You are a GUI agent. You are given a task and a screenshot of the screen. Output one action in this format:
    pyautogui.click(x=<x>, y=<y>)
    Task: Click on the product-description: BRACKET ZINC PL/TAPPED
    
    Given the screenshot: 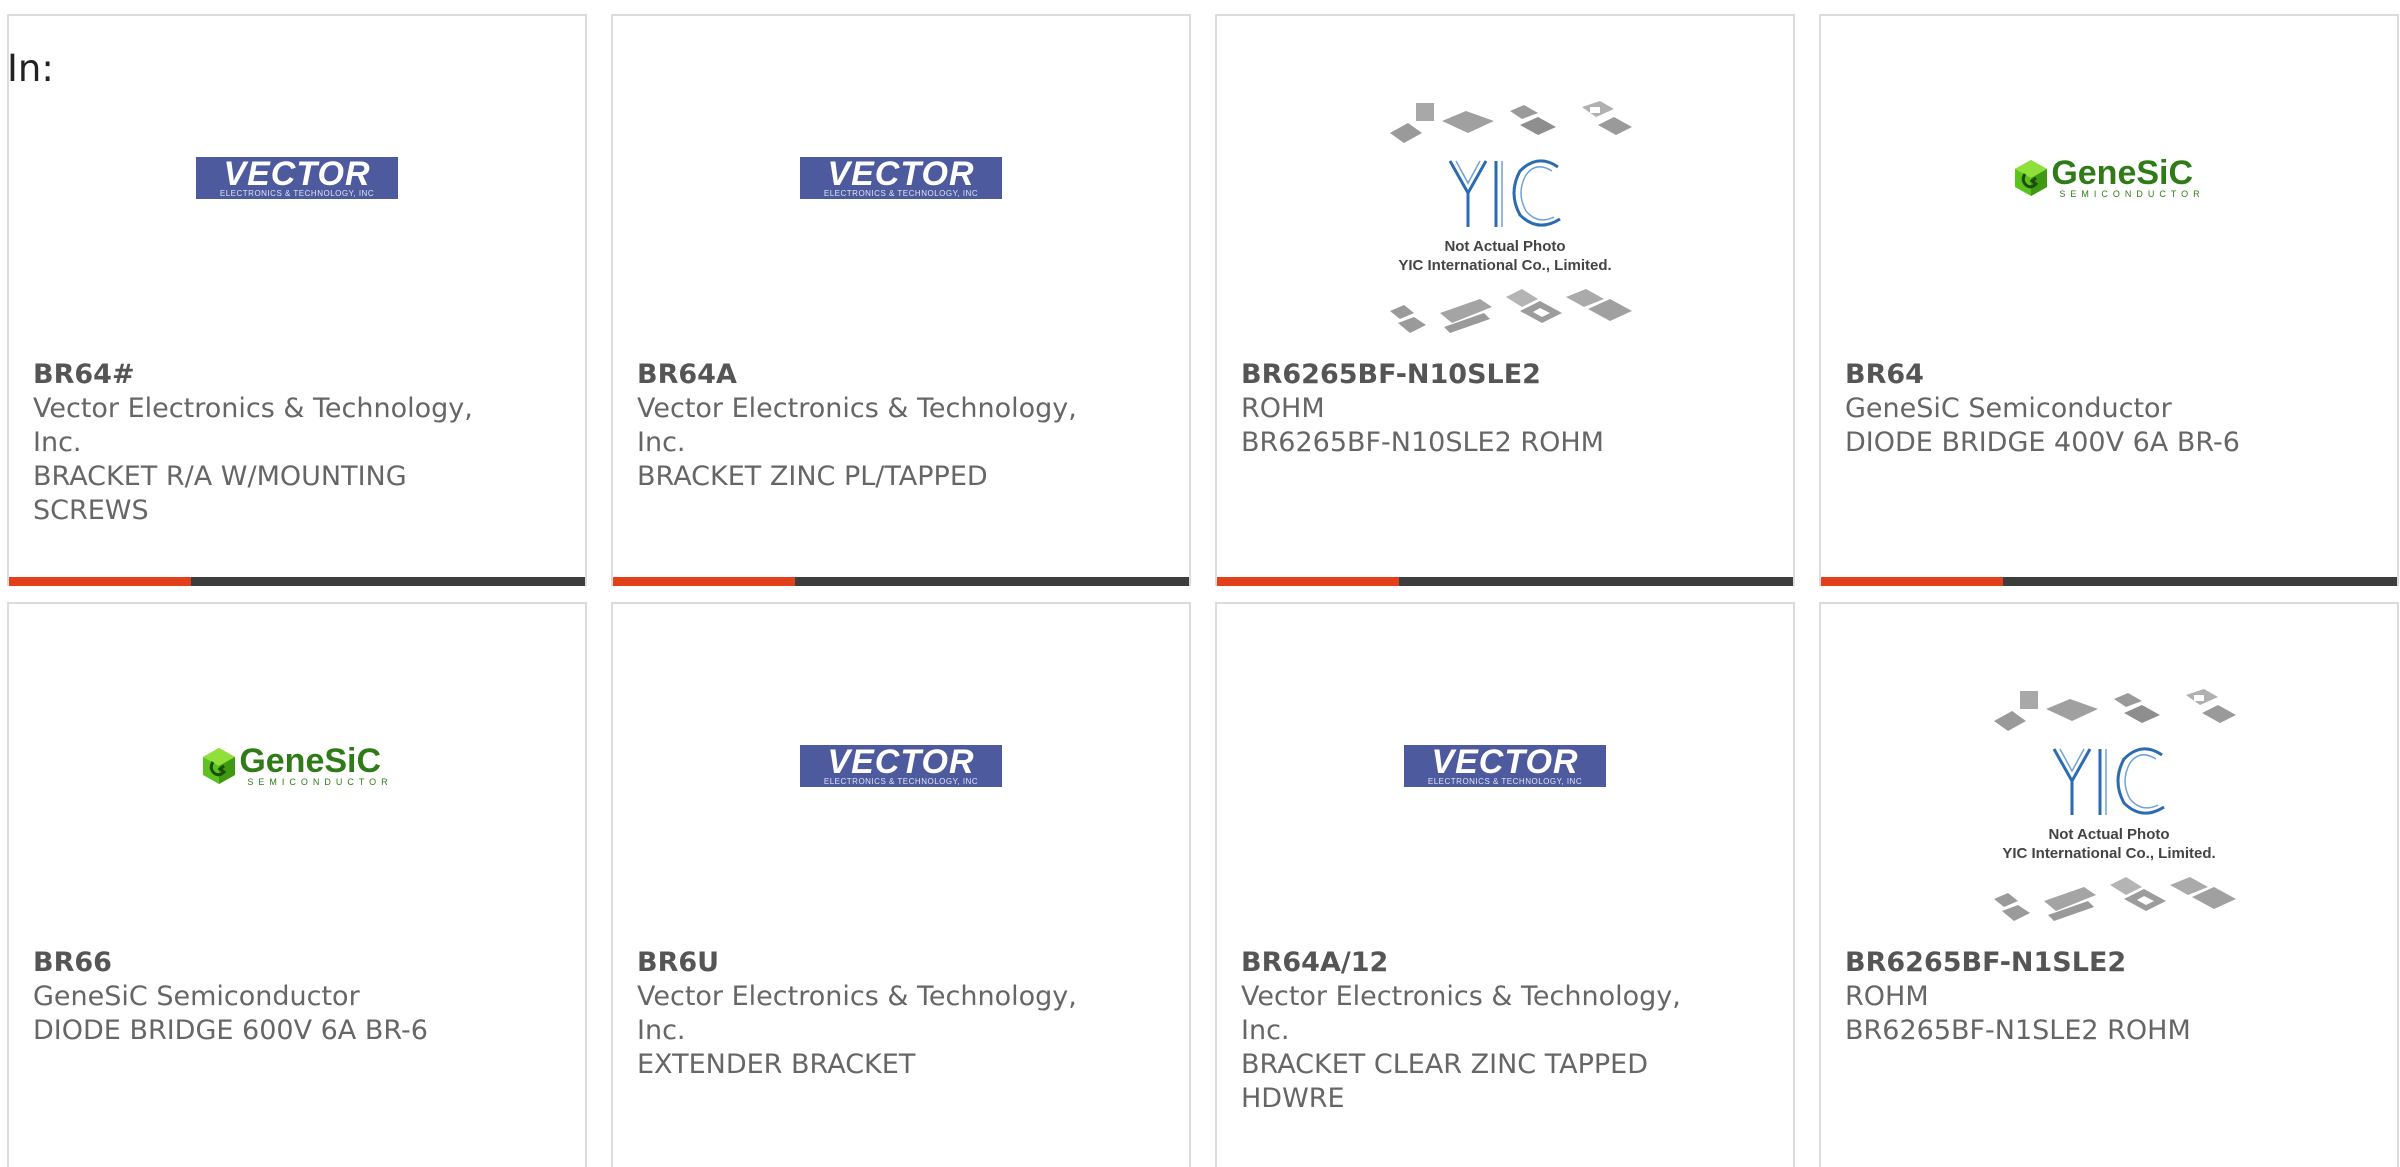 What is the action you would take?
    pyautogui.click(x=812, y=476)
    